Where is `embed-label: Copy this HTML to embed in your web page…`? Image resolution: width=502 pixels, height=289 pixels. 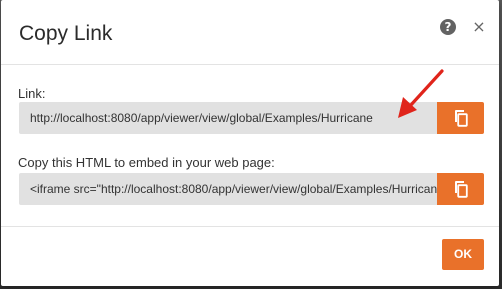
embed-label: Copy this HTML to embed in your web page… is located at coordinates (146, 162).